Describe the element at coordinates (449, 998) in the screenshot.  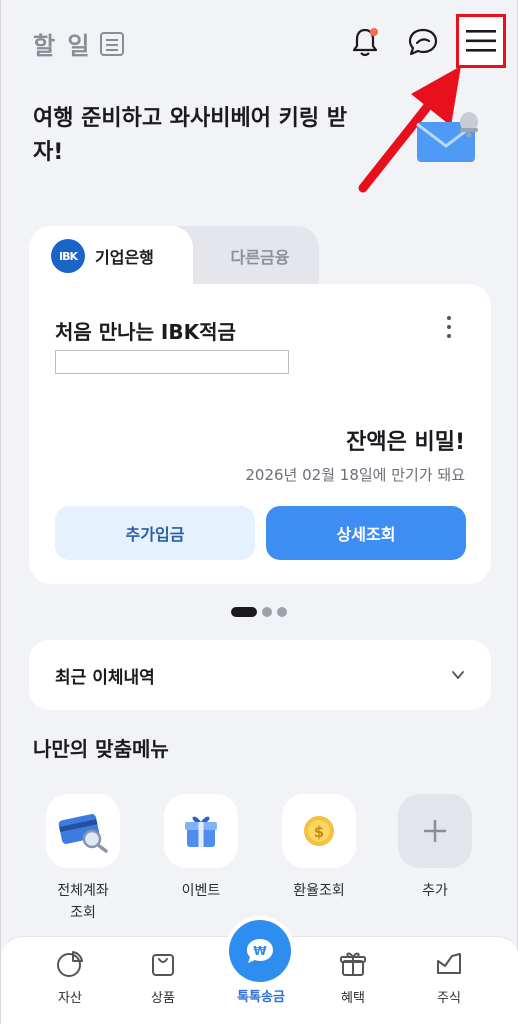
I see `nav-label: 주식` at that location.